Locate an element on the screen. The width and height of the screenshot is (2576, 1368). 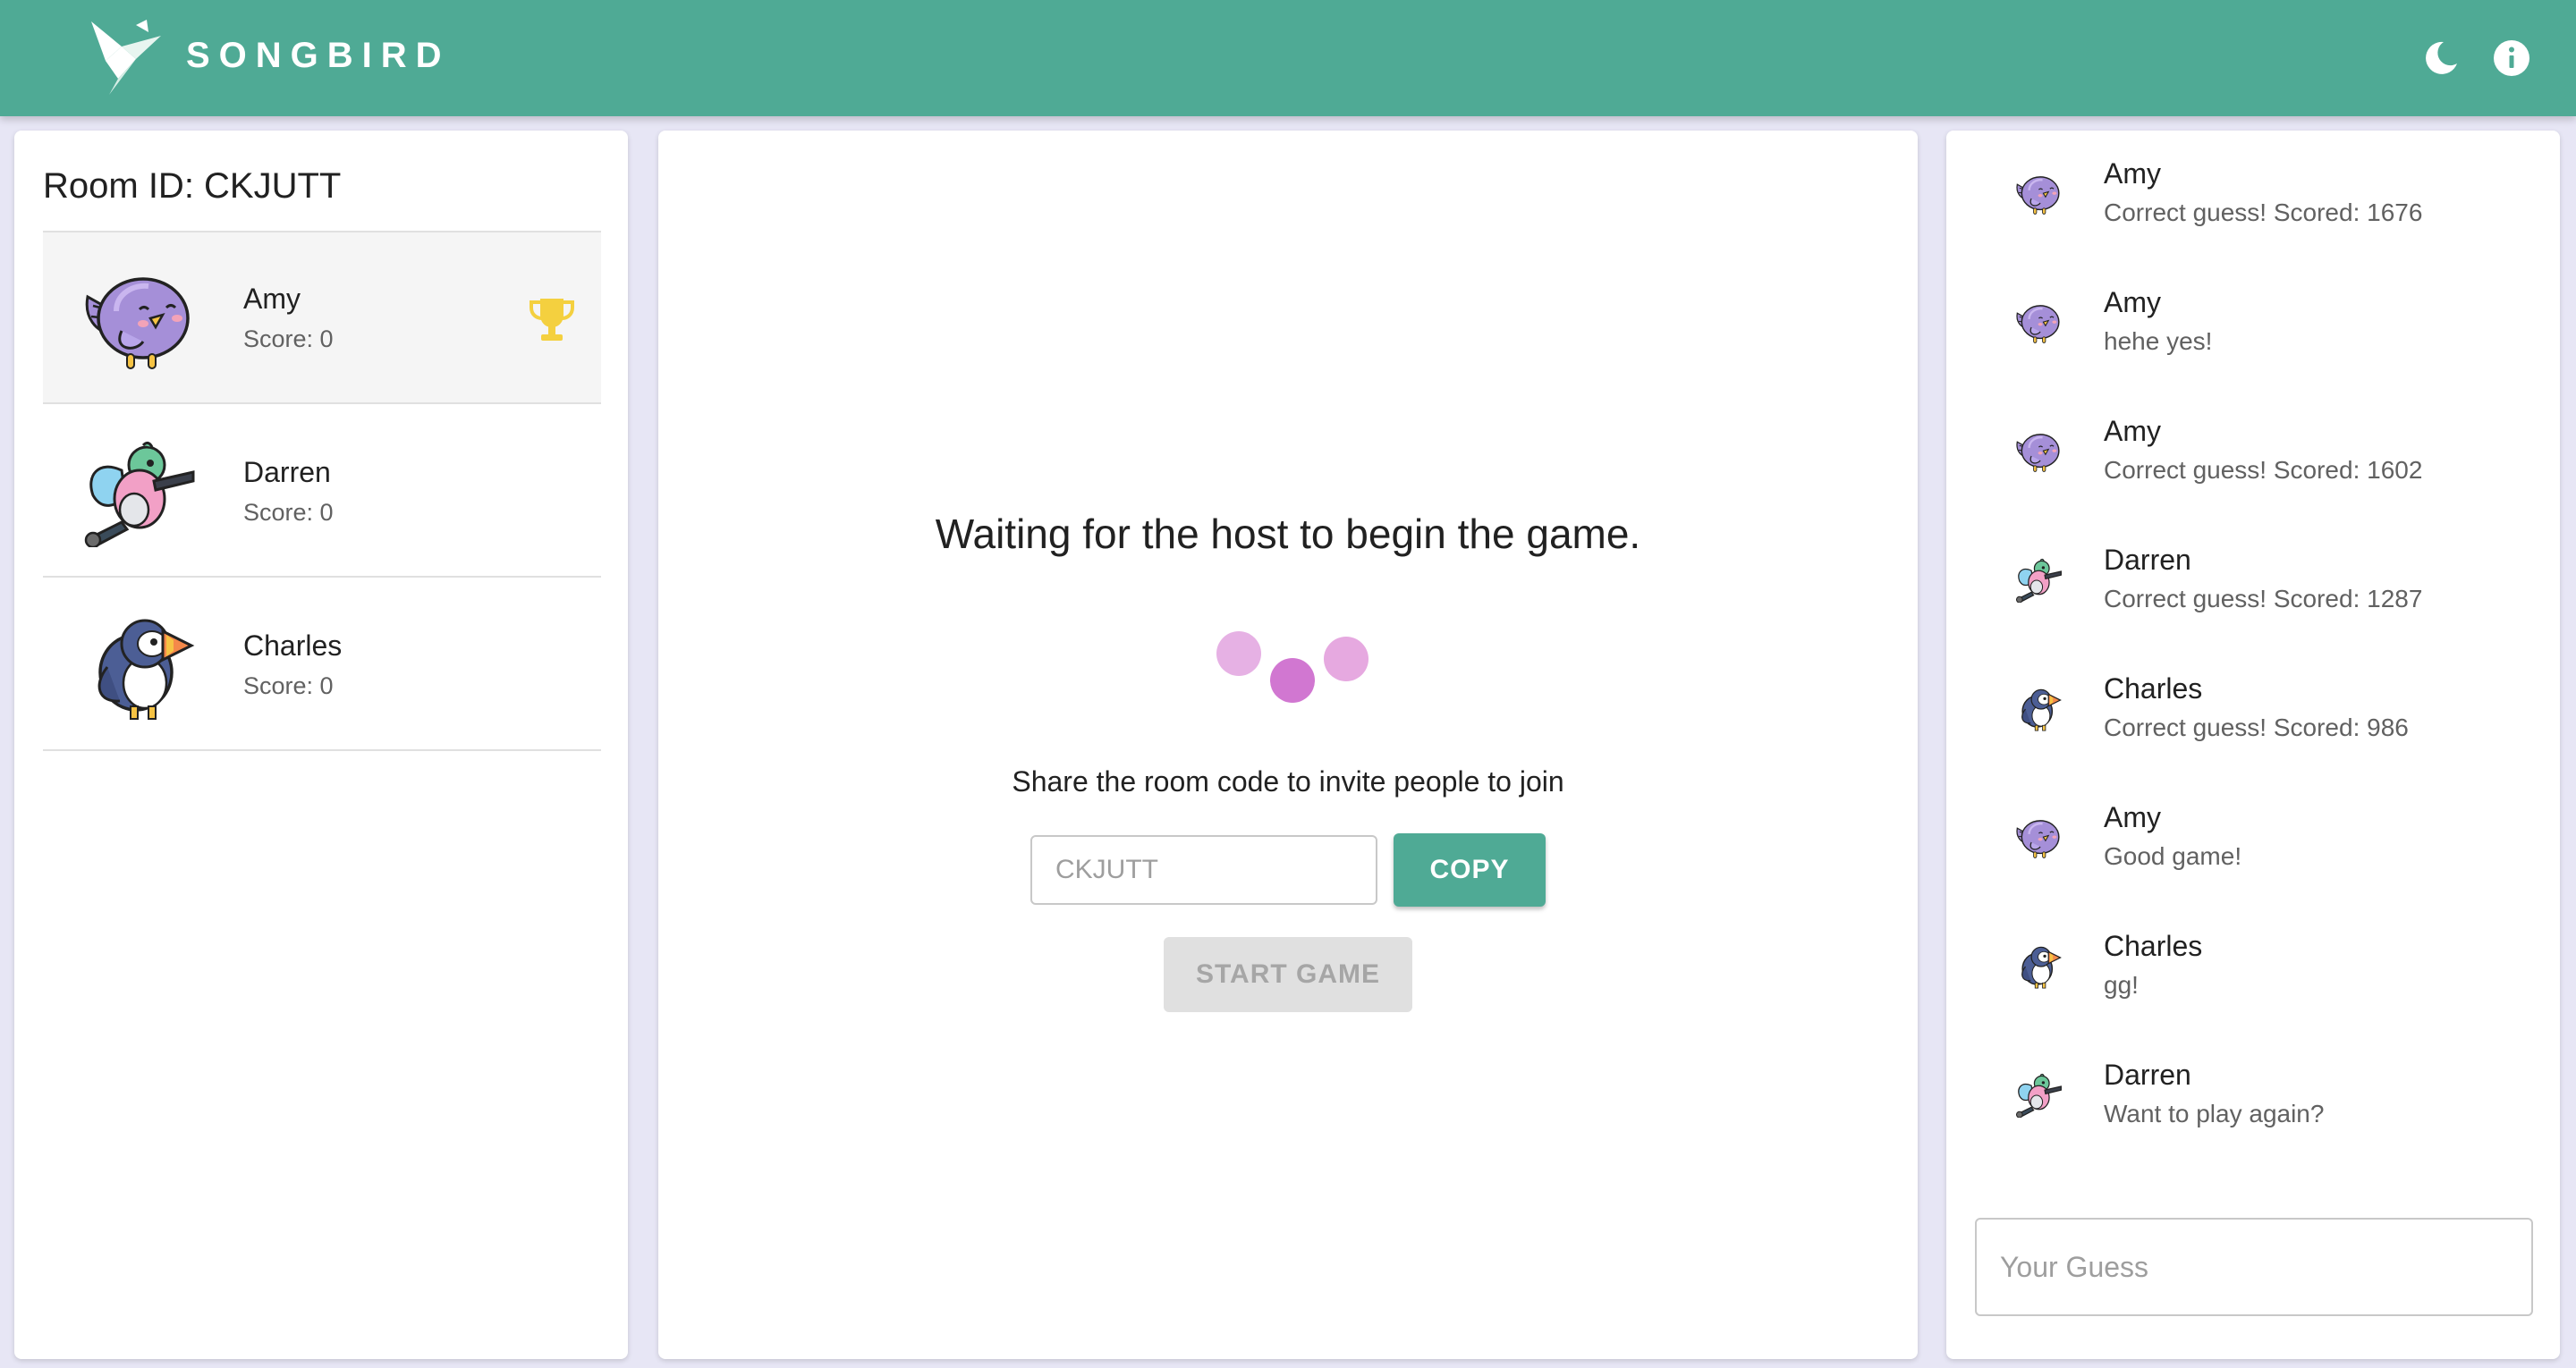
chat-message: Amy Correct guess! Scored: 1602 is located at coordinates (2253, 451).